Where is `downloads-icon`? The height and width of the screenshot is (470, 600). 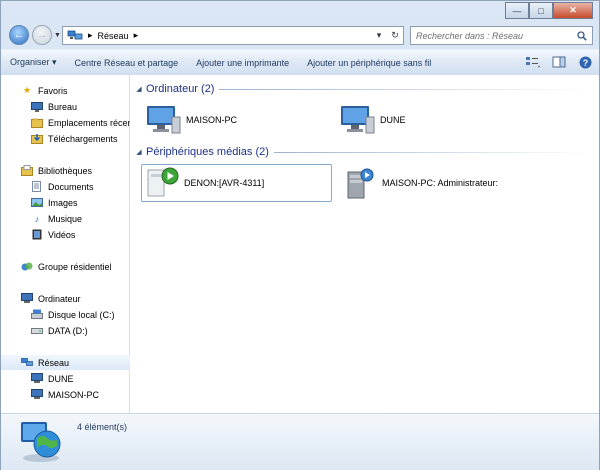 downloads-icon is located at coordinates (37, 138).